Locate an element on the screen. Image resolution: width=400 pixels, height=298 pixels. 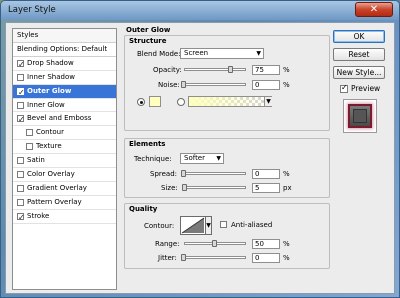
style-item-stroke: Stroke is located at coordinates (64, 217).